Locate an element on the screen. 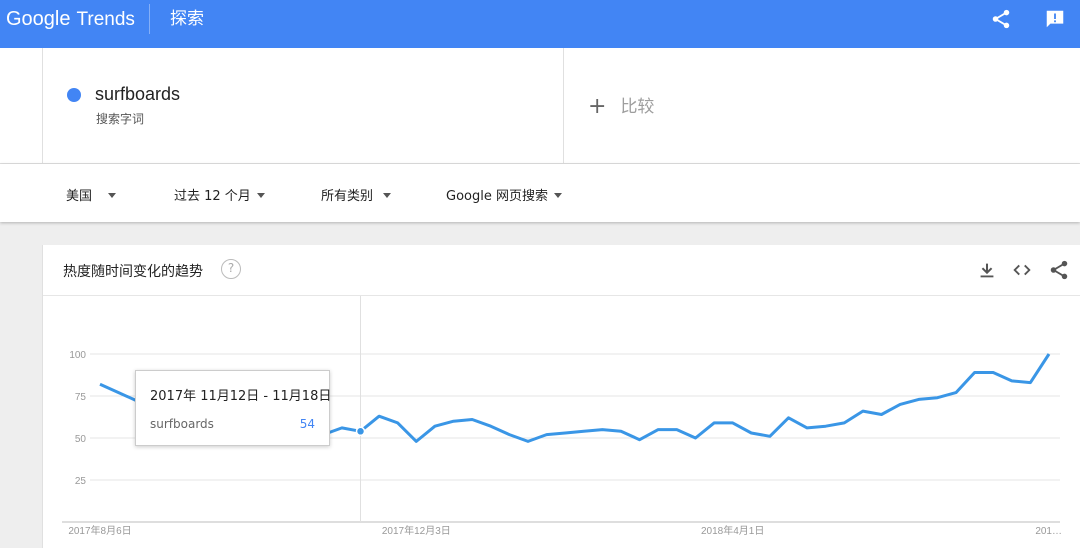 Image resolution: width=1080 pixels, height=548 pixels. x-tick-label: 2018年4月1日 is located at coordinates (732, 530).